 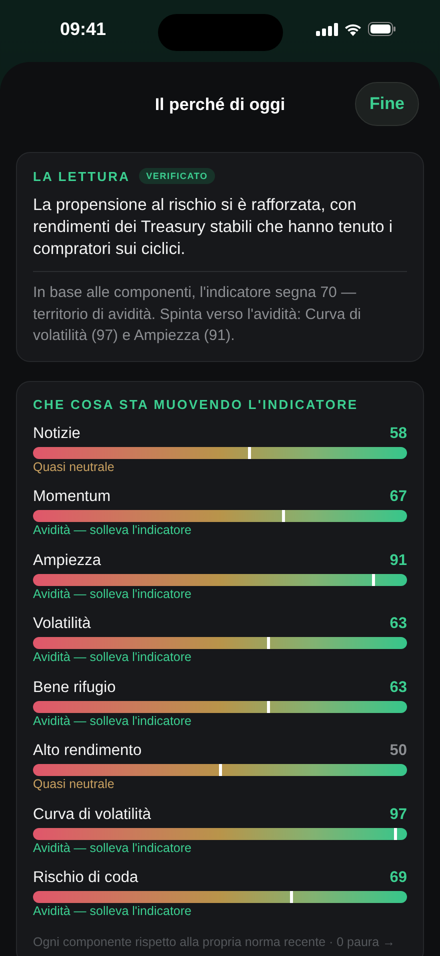 What do you see at coordinates (74, 687) in the screenshot?
I see `driver-name: Bene rifugio` at bounding box center [74, 687].